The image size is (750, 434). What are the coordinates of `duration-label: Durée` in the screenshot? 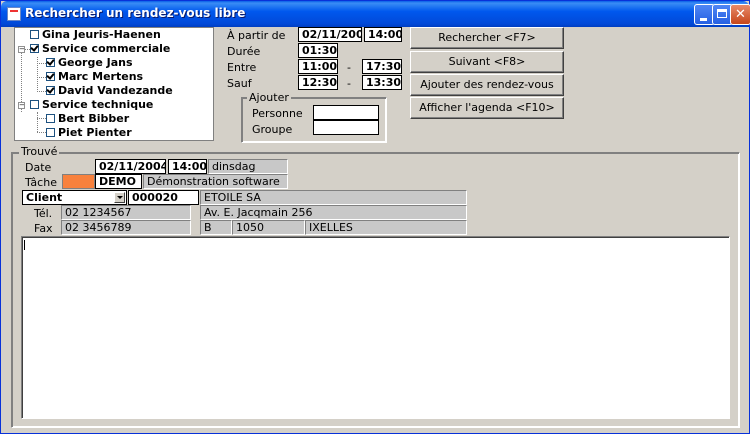 It's located at (244, 51).